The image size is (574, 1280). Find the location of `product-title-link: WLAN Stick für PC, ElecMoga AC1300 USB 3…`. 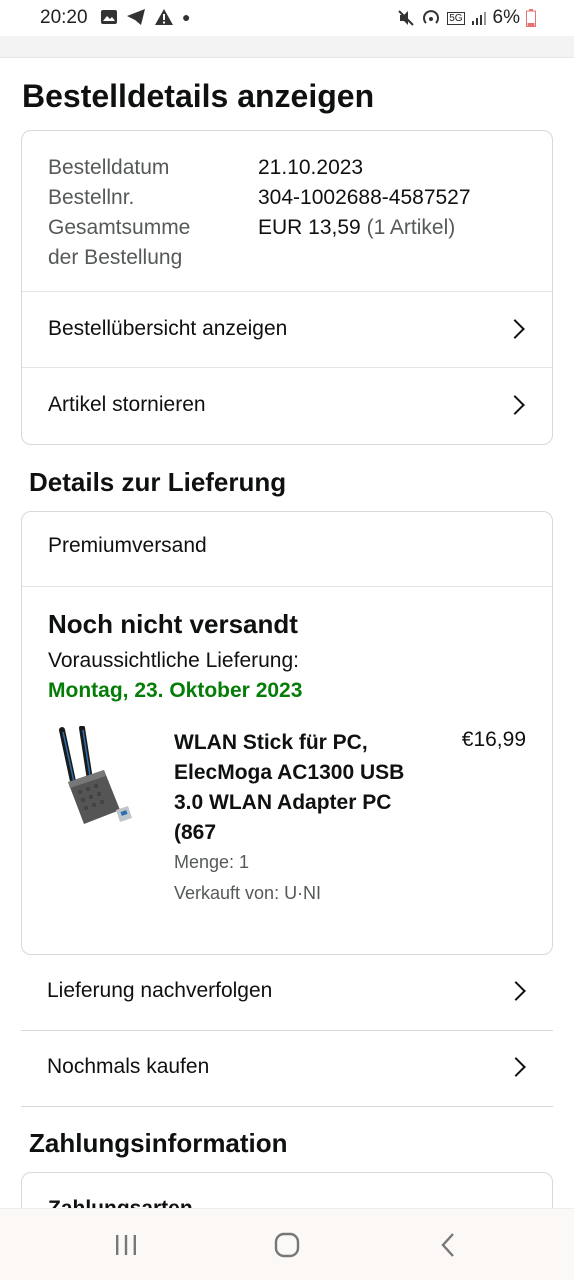

product-title-link: WLAN Stick für PC, ElecMoga AC1300 USB 3… is located at coordinates (299, 788).